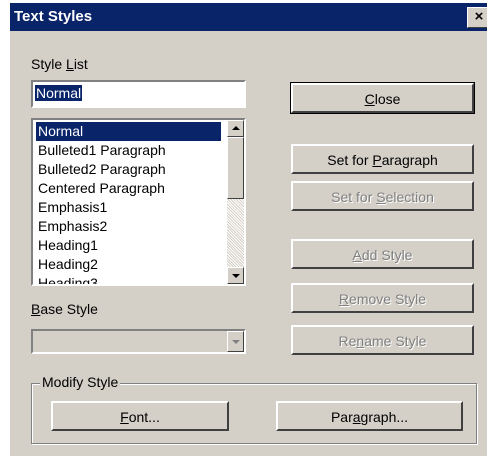  I want to click on scroll-track, so click(235, 233).